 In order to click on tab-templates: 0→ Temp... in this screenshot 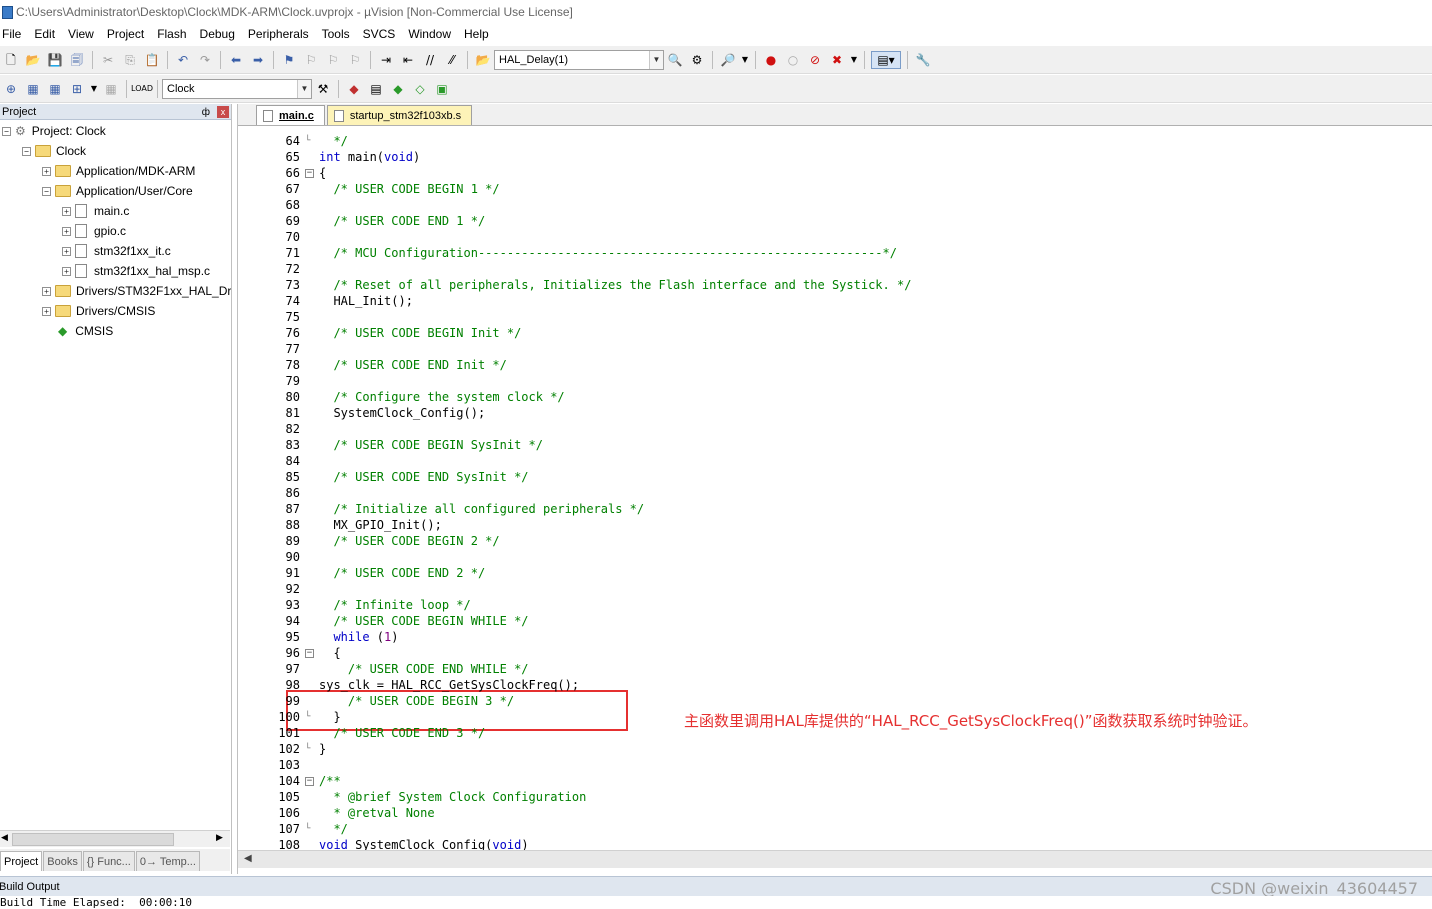, I will do `click(167, 861)`.